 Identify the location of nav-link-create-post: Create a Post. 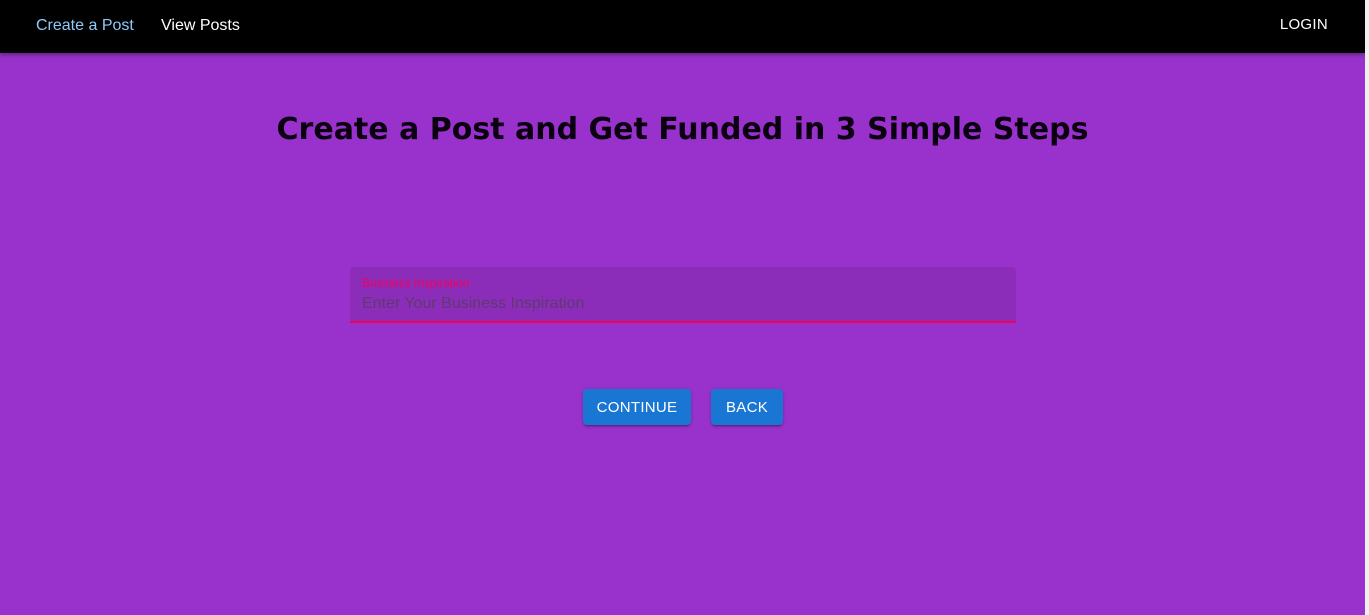
(85, 26).